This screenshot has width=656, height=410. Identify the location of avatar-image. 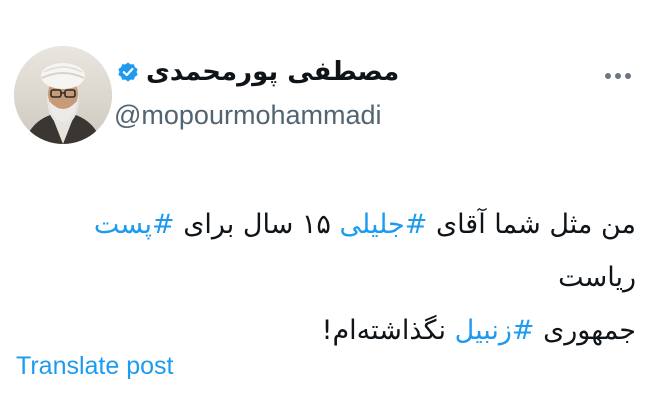
(63, 95).